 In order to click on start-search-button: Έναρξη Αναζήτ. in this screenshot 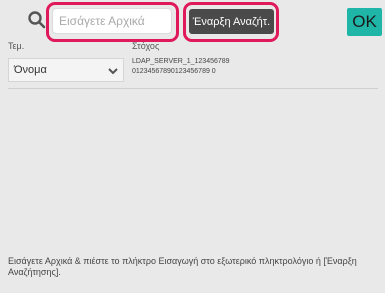, I will do `click(231, 21)`.